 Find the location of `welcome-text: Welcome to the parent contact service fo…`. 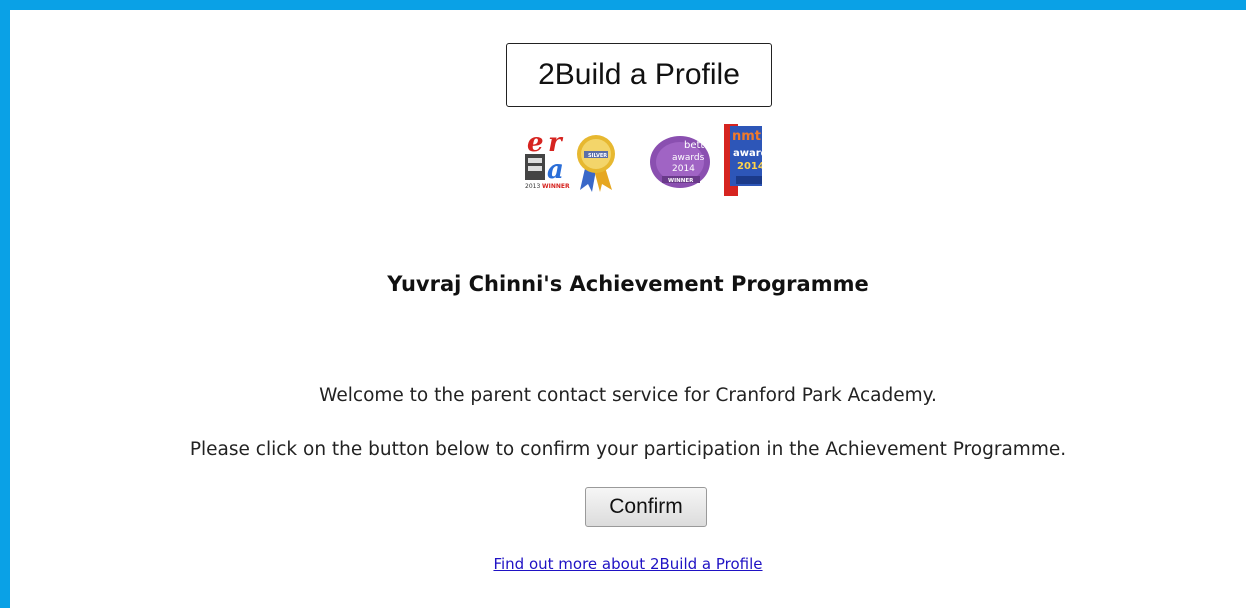

welcome-text: Welcome to the parent contact service fo… is located at coordinates (628, 395).